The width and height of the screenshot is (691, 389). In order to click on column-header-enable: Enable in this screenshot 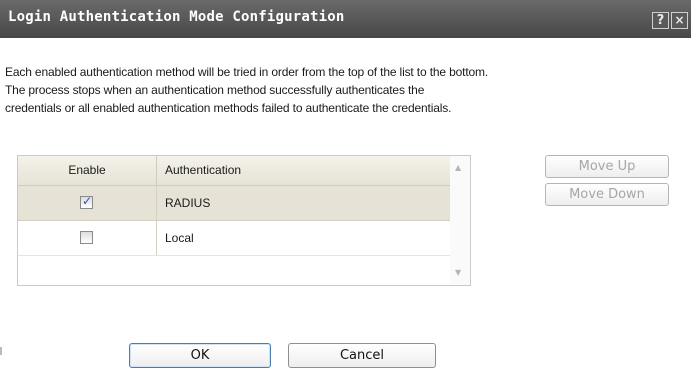, I will do `click(87, 170)`.